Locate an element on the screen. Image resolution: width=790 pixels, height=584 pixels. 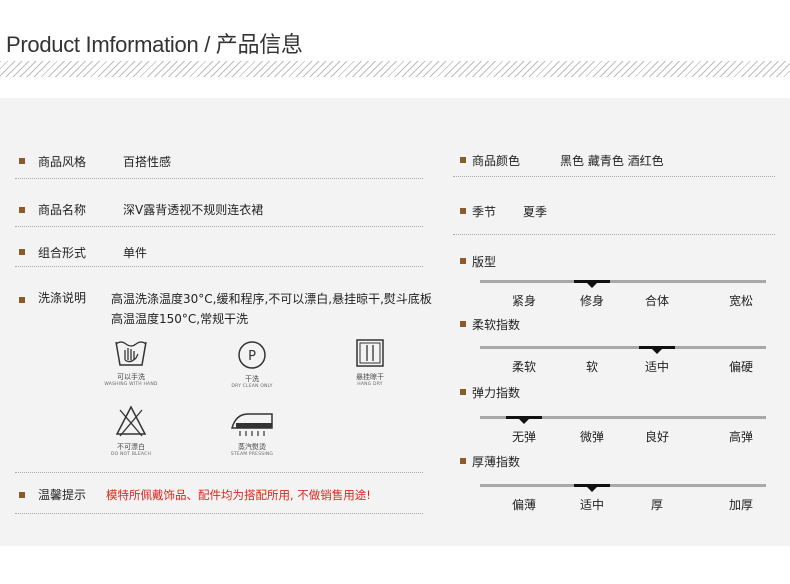
care-caption: 干洗 is located at coordinates (252, 379).